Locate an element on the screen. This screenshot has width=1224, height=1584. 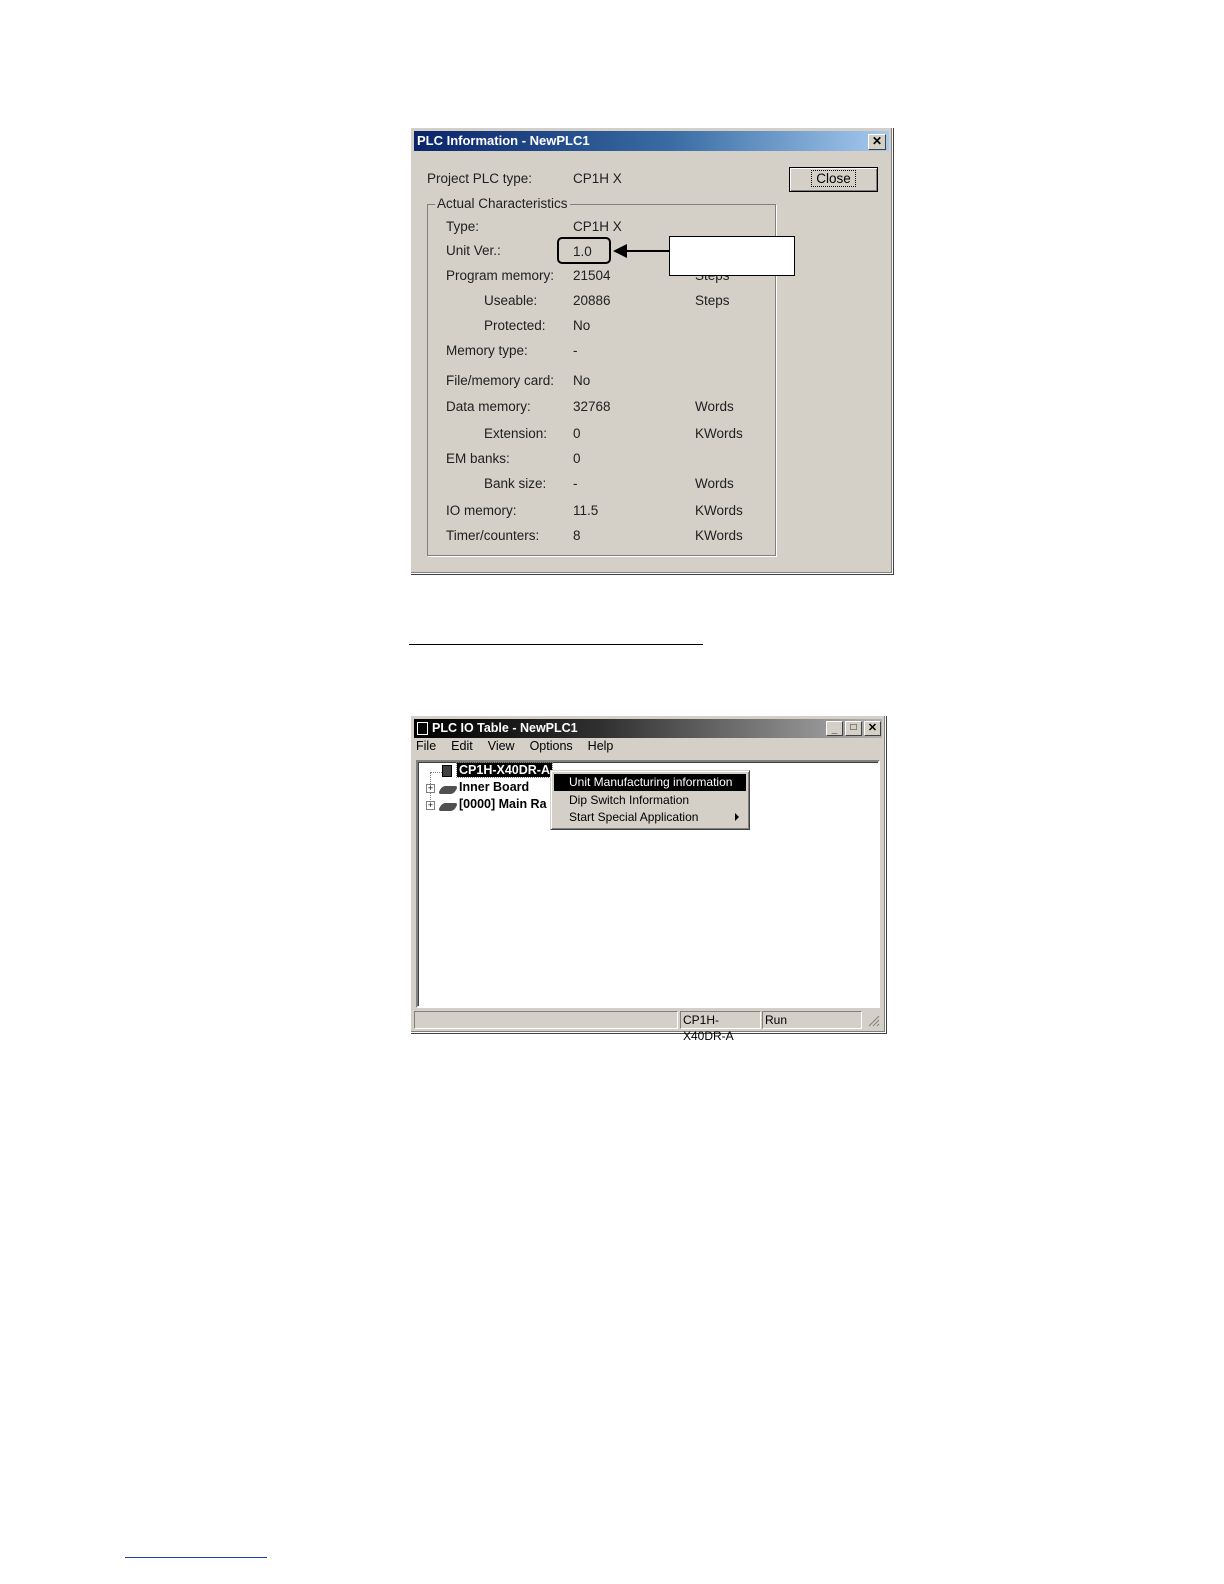
em-banks-label: EM banks: is located at coordinates (478, 458).